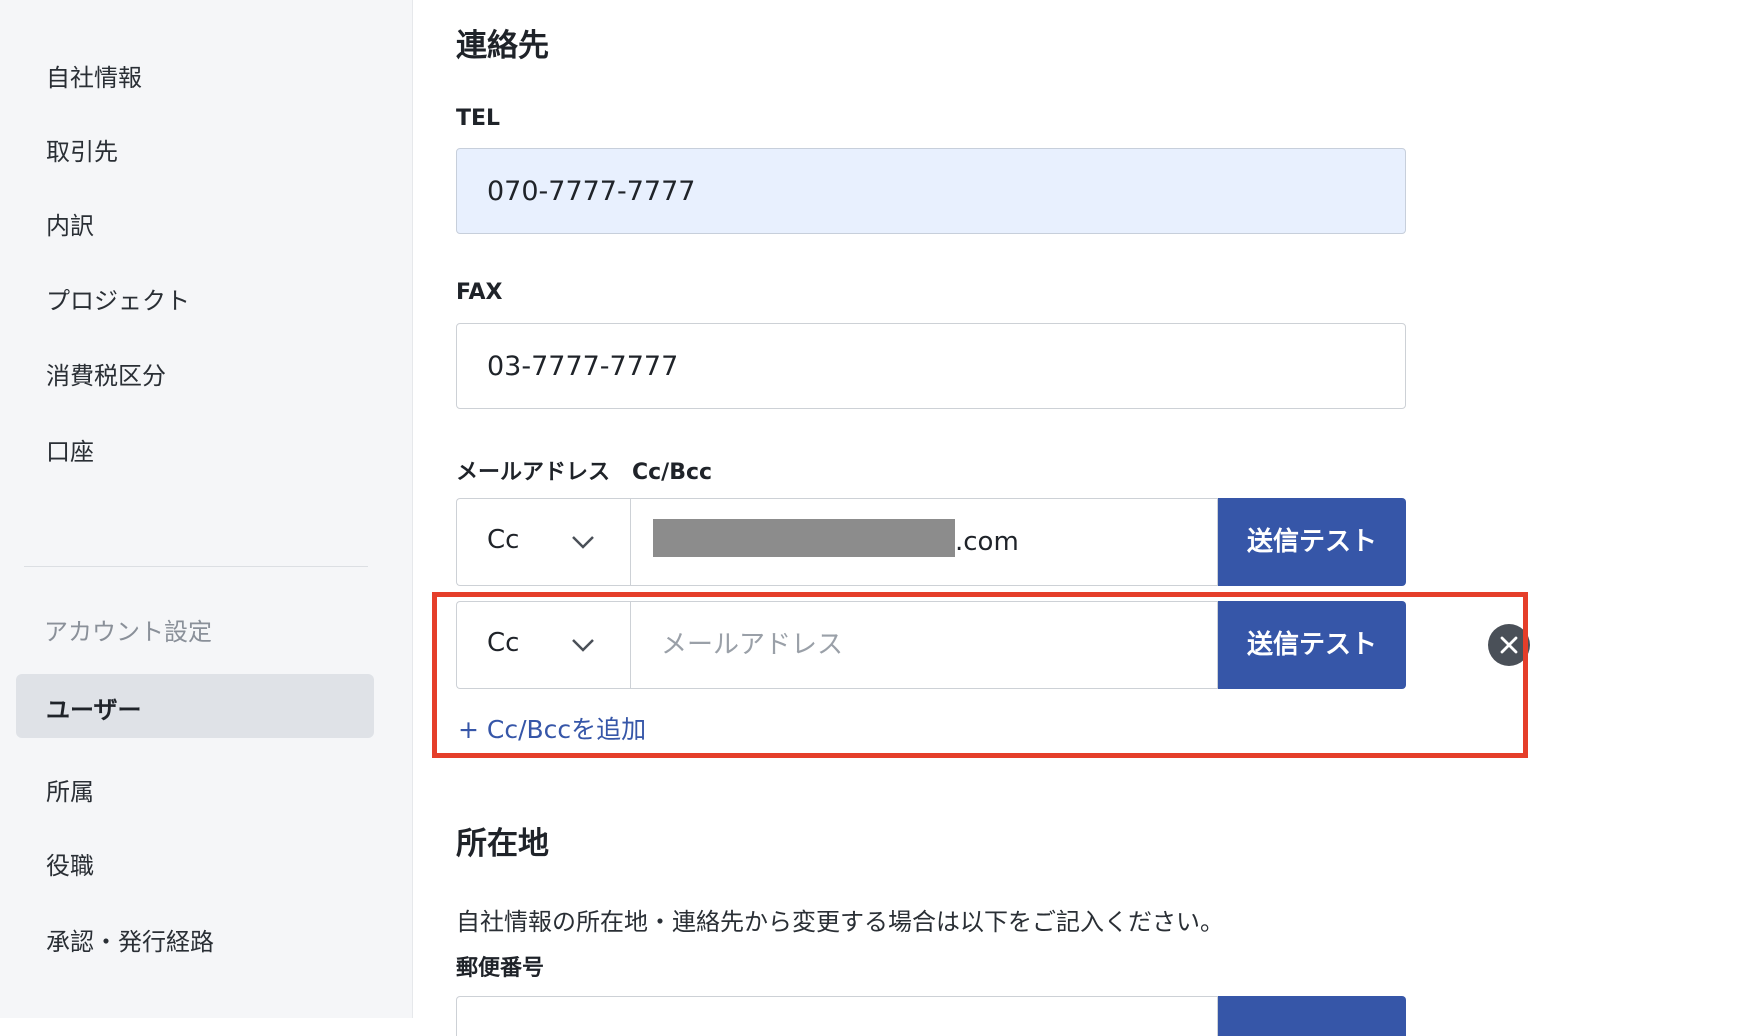 The height and width of the screenshot is (1036, 1738). What do you see at coordinates (479, 292) in the screenshot?
I see `fax-label: FAX` at bounding box center [479, 292].